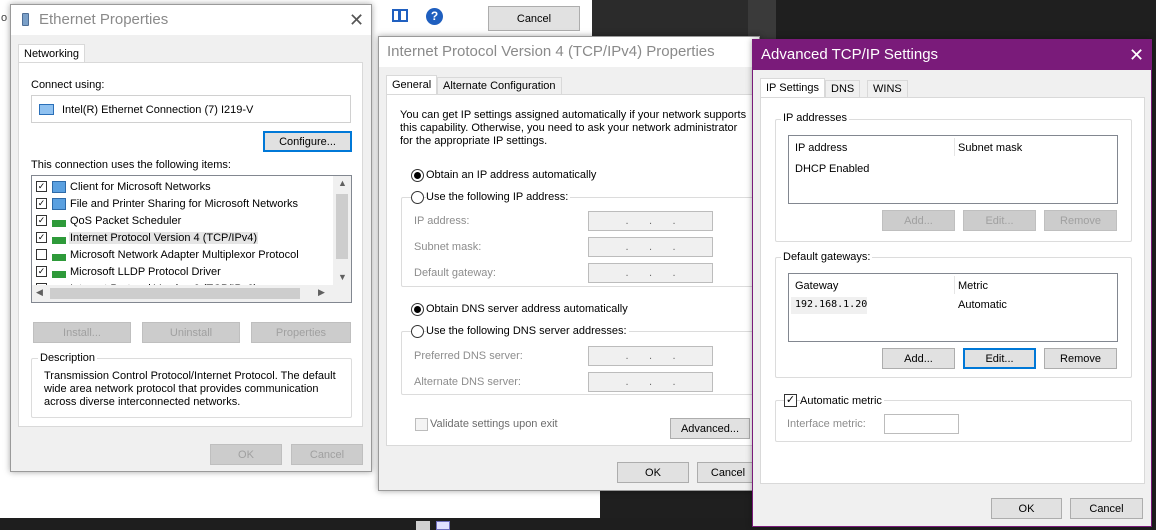 The image size is (1156, 530). I want to click on item-checkbox, so click(41, 254).